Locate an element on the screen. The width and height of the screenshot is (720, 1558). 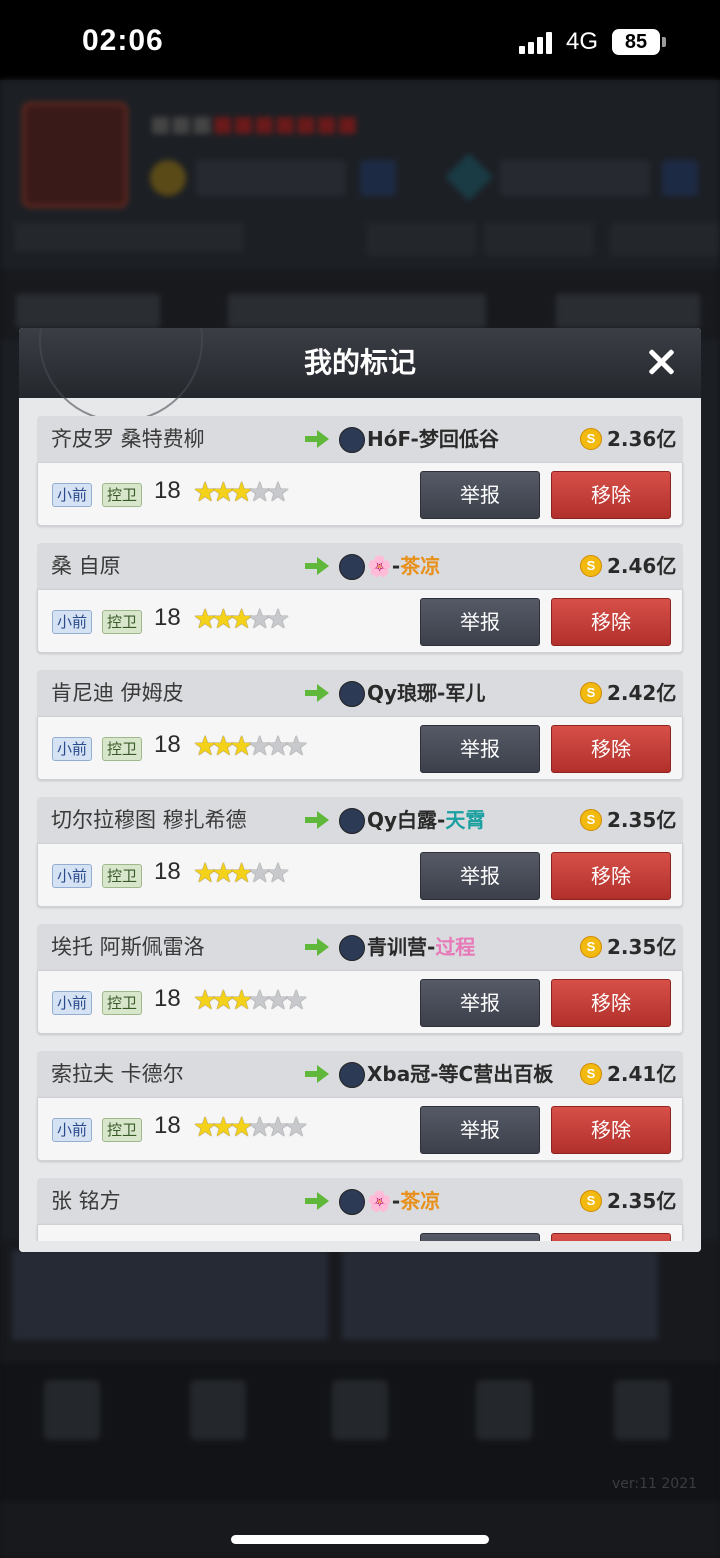
player-price: 2.35亿 is located at coordinates (642, 947).